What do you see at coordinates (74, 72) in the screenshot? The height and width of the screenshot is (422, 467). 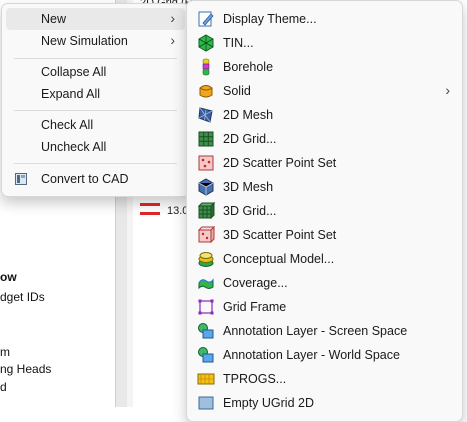 I see `menu-item-collapse-all-label: Collapse All` at bounding box center [74, 72].